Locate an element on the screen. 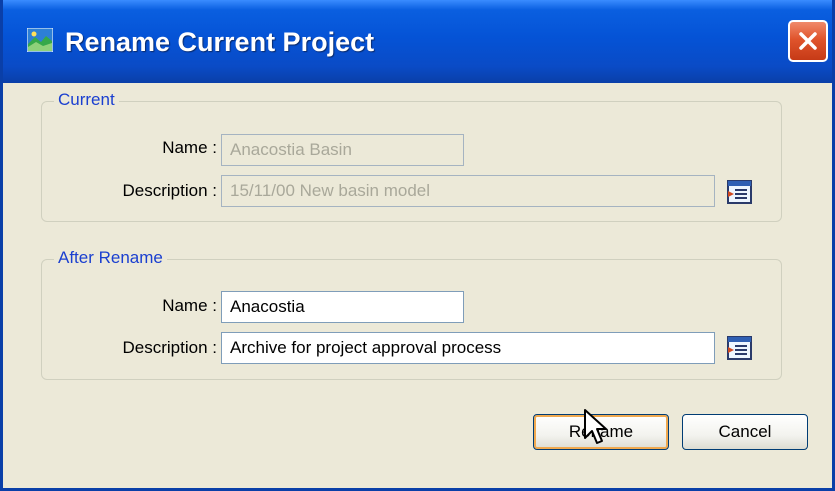 The width and height of the screenshot is (835, 491). after-name-field is located at coordinates (342, 307).